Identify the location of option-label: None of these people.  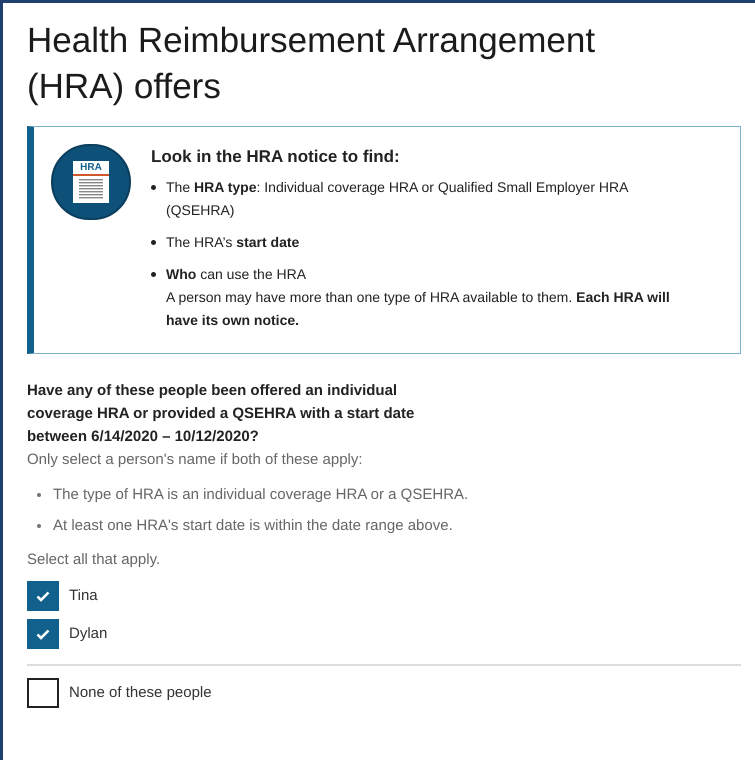
(140, 693).